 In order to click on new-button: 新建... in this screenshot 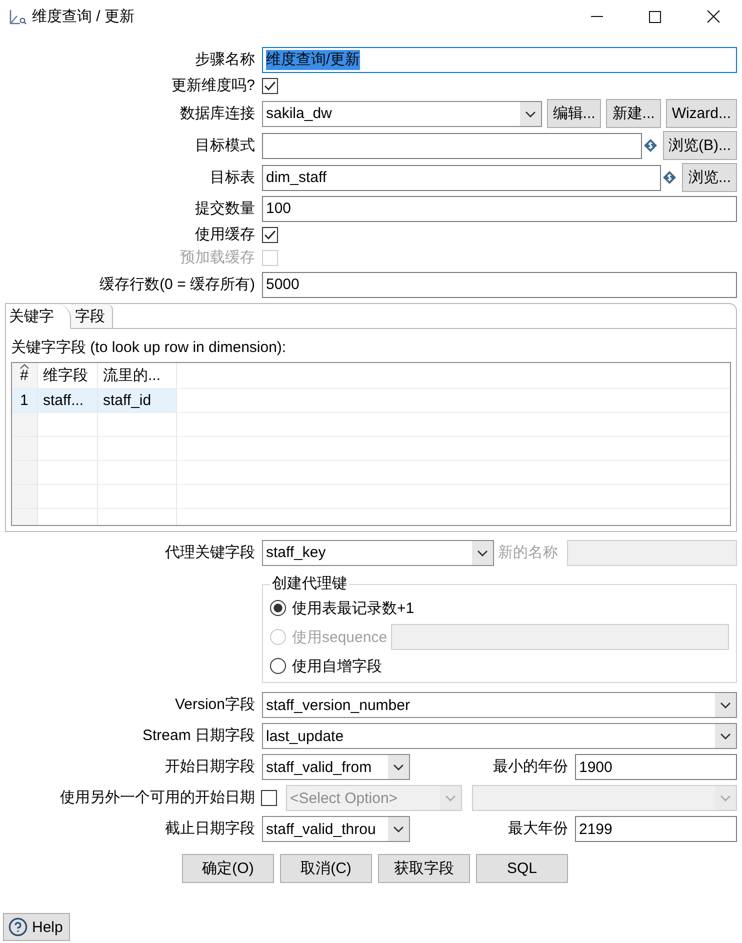, I will do `click(633, 113)`.